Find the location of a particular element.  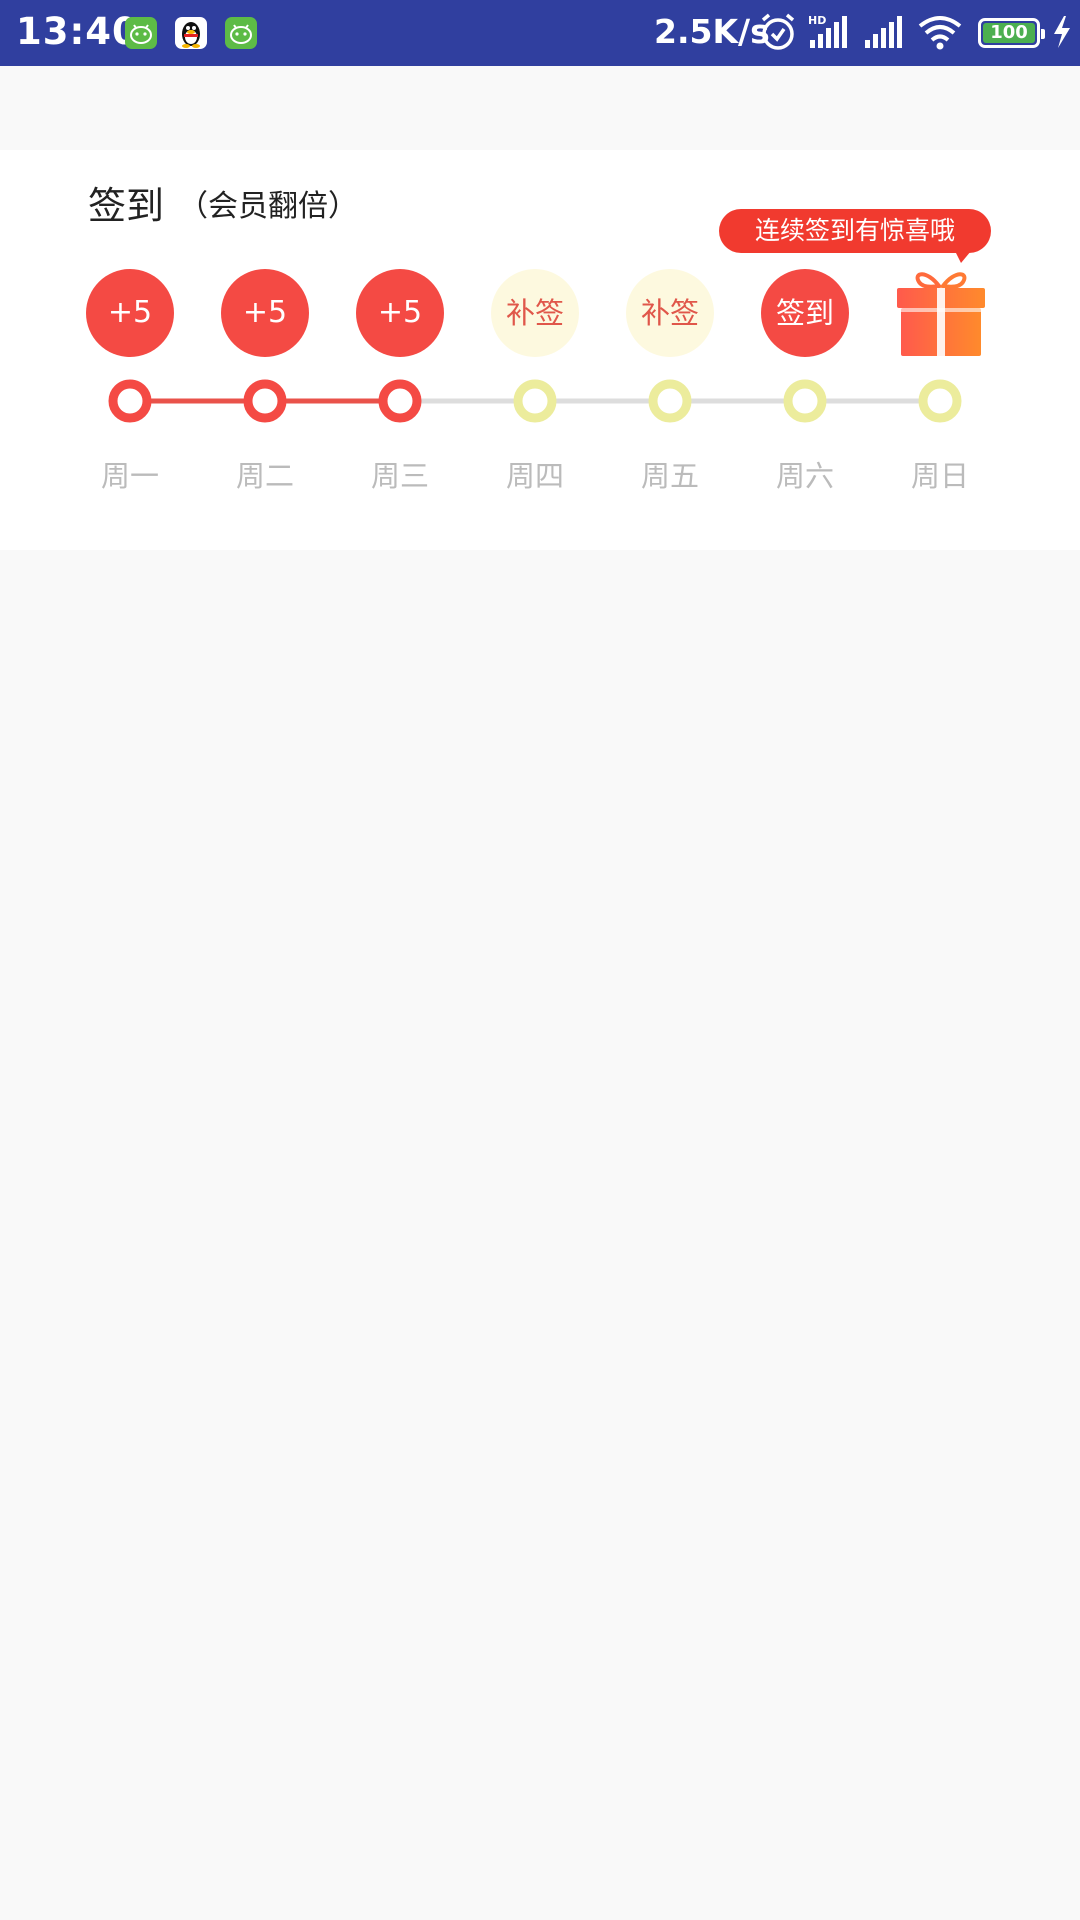

day-badge-tue: +5 is located at coordinates (265, 313).